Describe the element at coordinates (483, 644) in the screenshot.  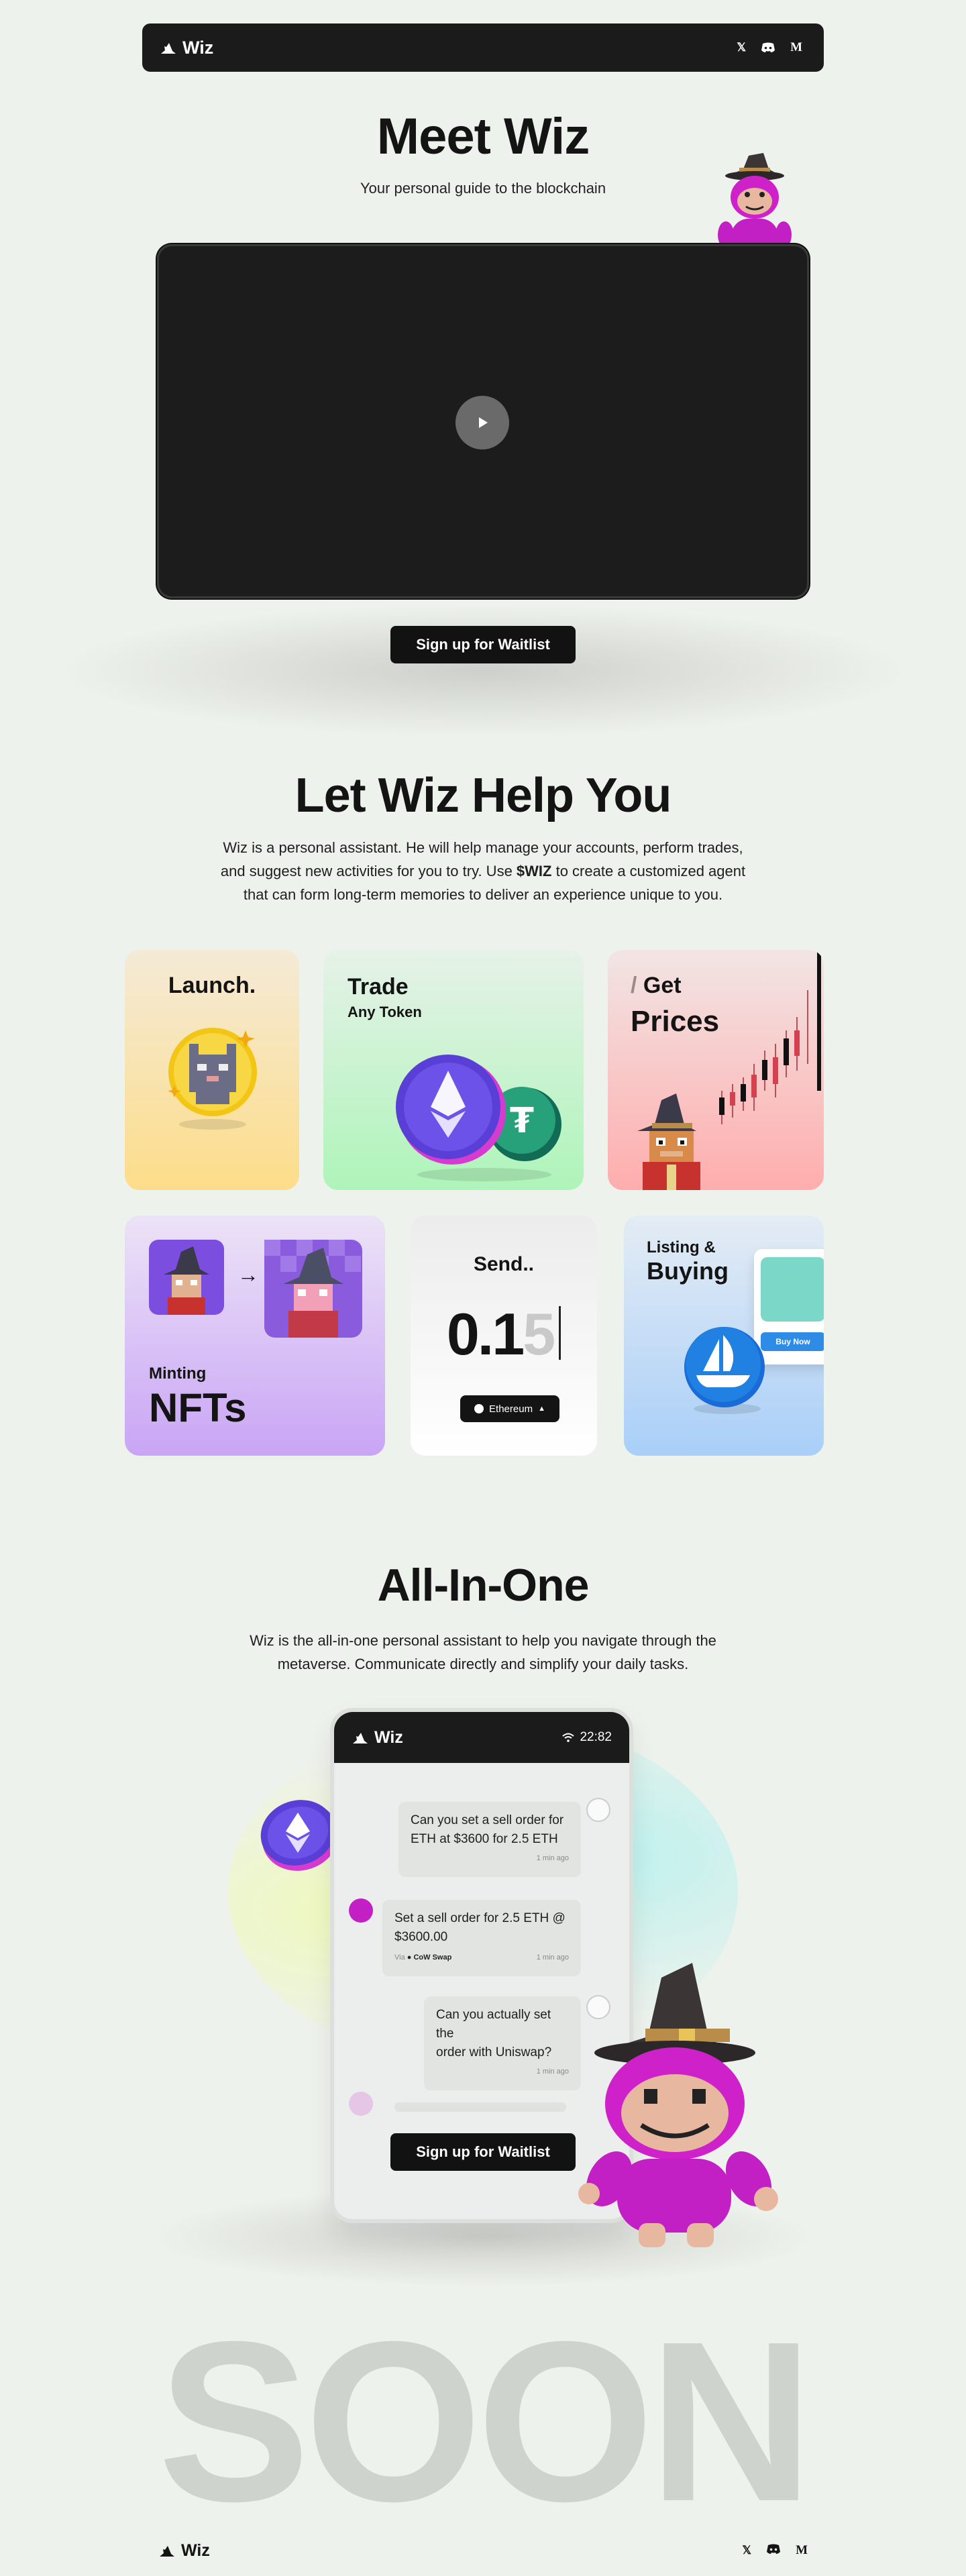
I see `waitlist-button-hero: Sign up for Waitlist` at that location.